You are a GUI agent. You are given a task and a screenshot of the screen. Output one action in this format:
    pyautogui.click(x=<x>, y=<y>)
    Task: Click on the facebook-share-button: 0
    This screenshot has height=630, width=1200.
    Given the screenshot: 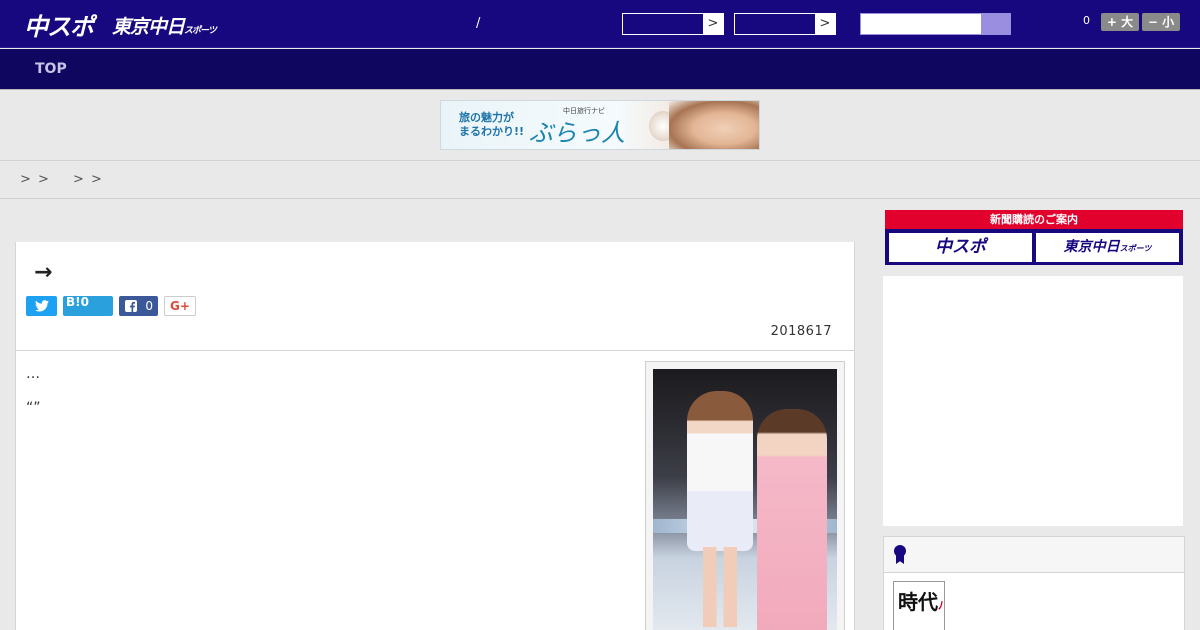 What is the action you would take?
    pyautogui.click(x=138, y=306)
    